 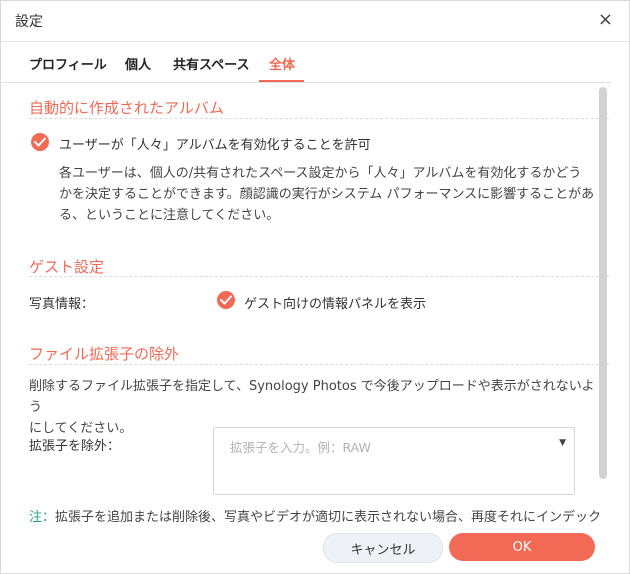 I want to click on people-album-checkbox, so click(x=40, y=142).